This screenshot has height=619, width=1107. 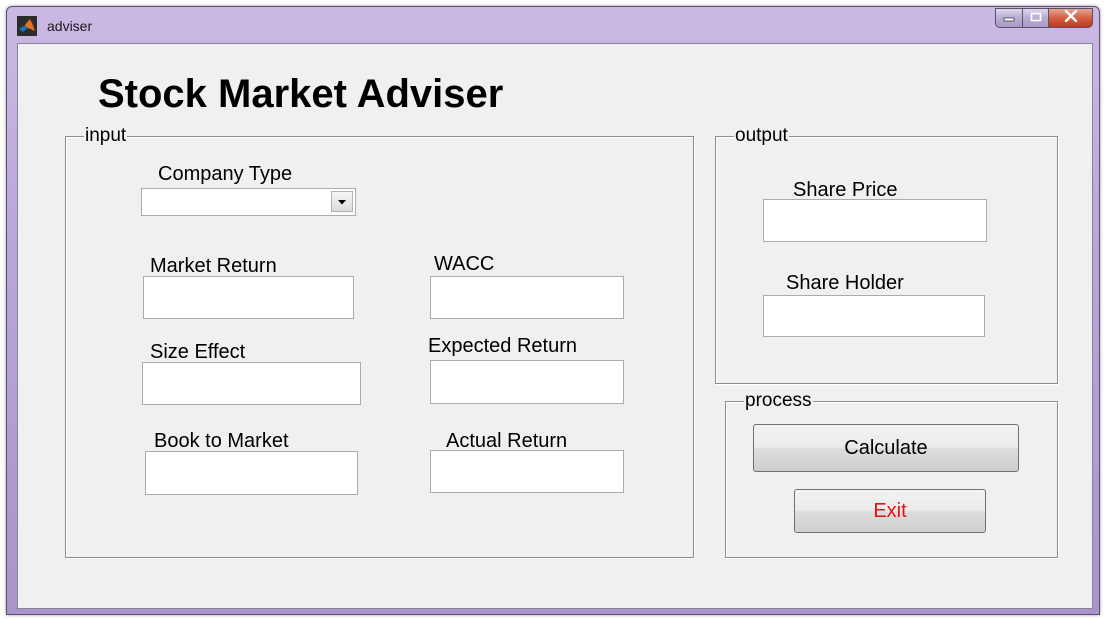 I want to click on maximize-icon, so click(x=1036, y=18).